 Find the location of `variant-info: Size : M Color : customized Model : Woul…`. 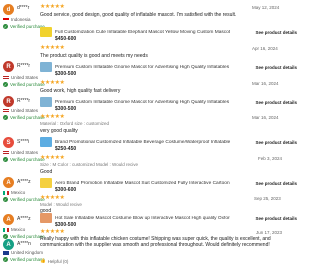

variant-info: Size : M Color : customized Model : Woul… is located at coordinates (89, 164).